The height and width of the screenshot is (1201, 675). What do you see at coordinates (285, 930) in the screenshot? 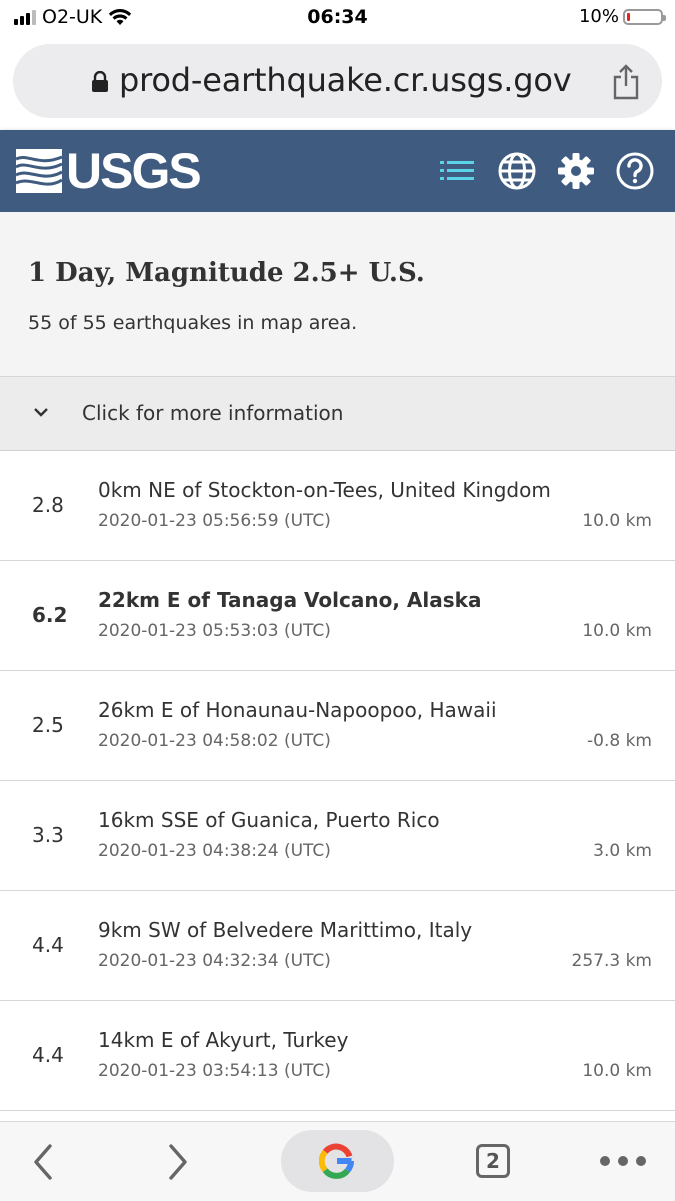
I see `location: 9km SW of Belvedere Marittimo, Italy` at bounding box center [285, 930].